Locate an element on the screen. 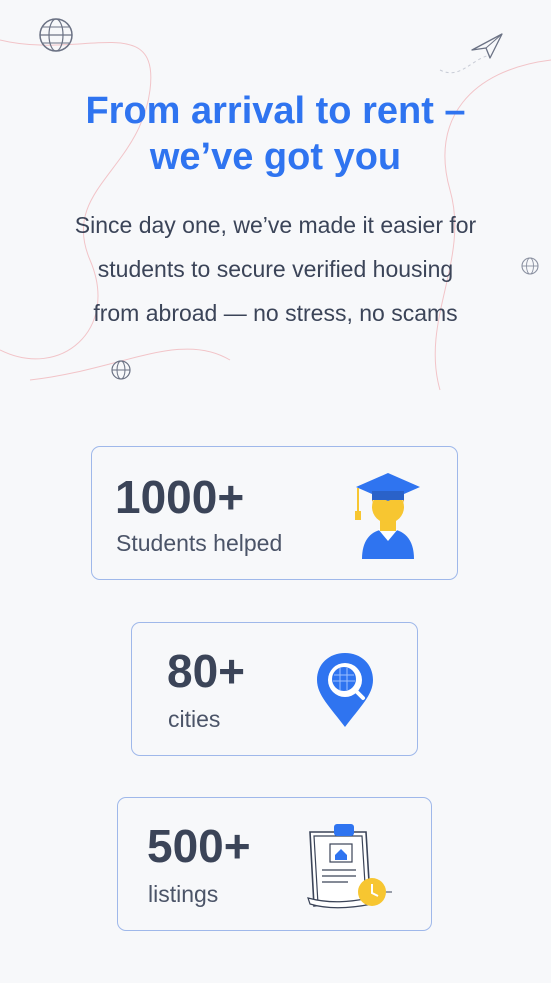 This screenshot has height=983, width=551. hero-subtitle-line: from abroad — no stress, no scams is located at coordinates (275, 313).